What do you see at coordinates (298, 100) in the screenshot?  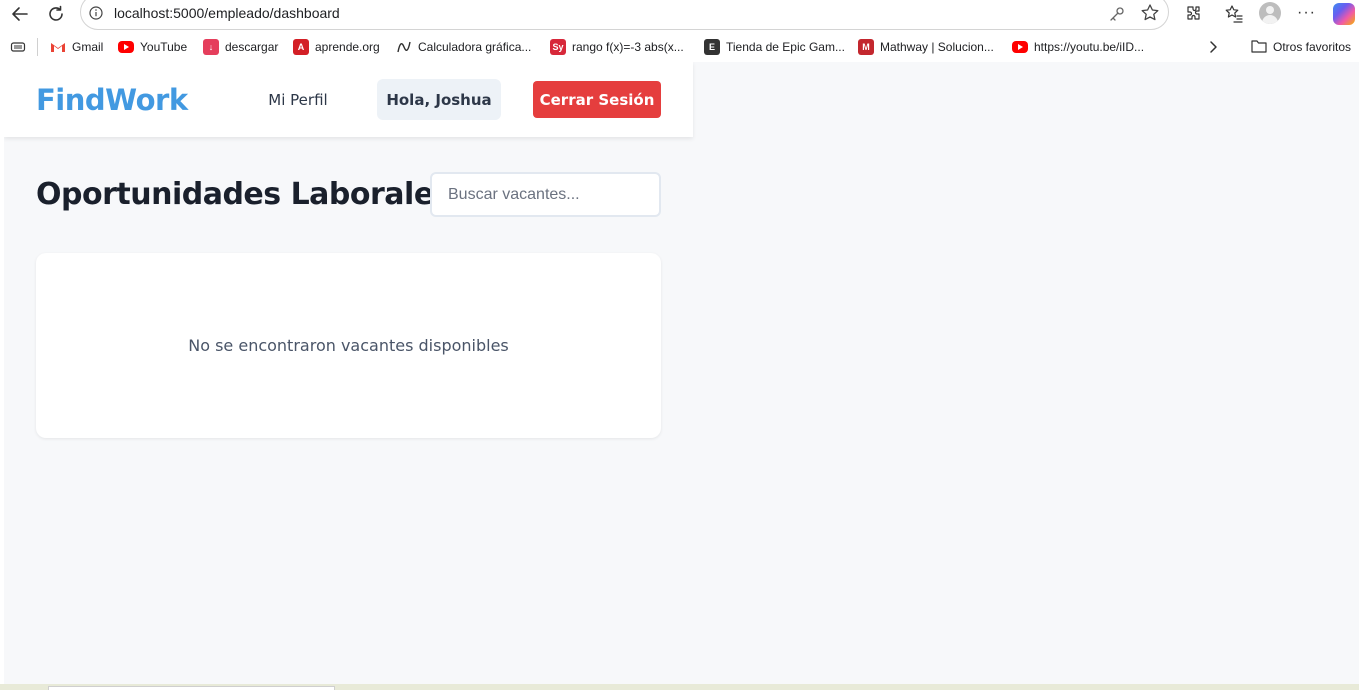 I see `profile-link: Mi Perfil` at bounding box center [298, 100].